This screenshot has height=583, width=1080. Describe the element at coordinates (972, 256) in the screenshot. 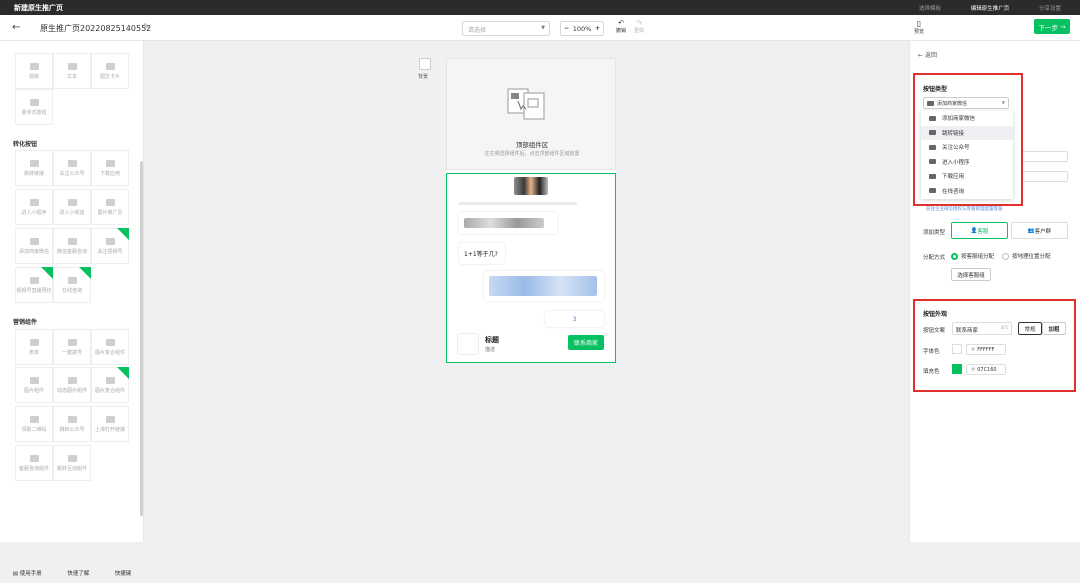

I see `assign-by-group-radio: 按客服组分配` at that location.